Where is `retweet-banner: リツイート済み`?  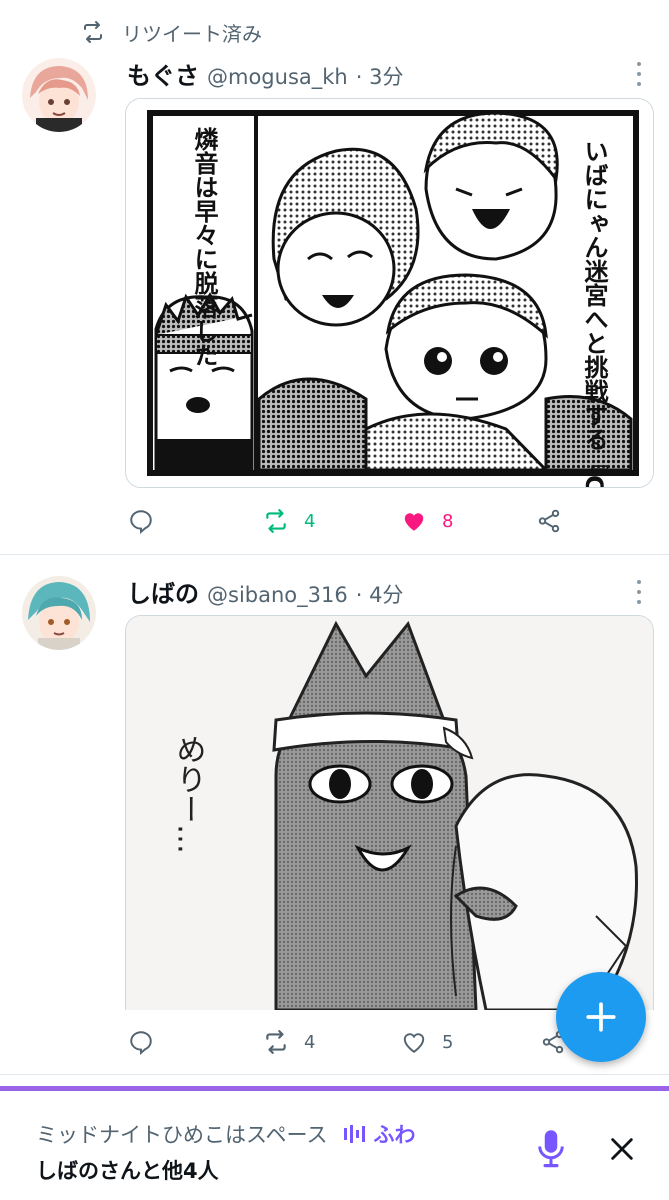 retweet-banner: リツイート済み is located at coordinates (171, 32).